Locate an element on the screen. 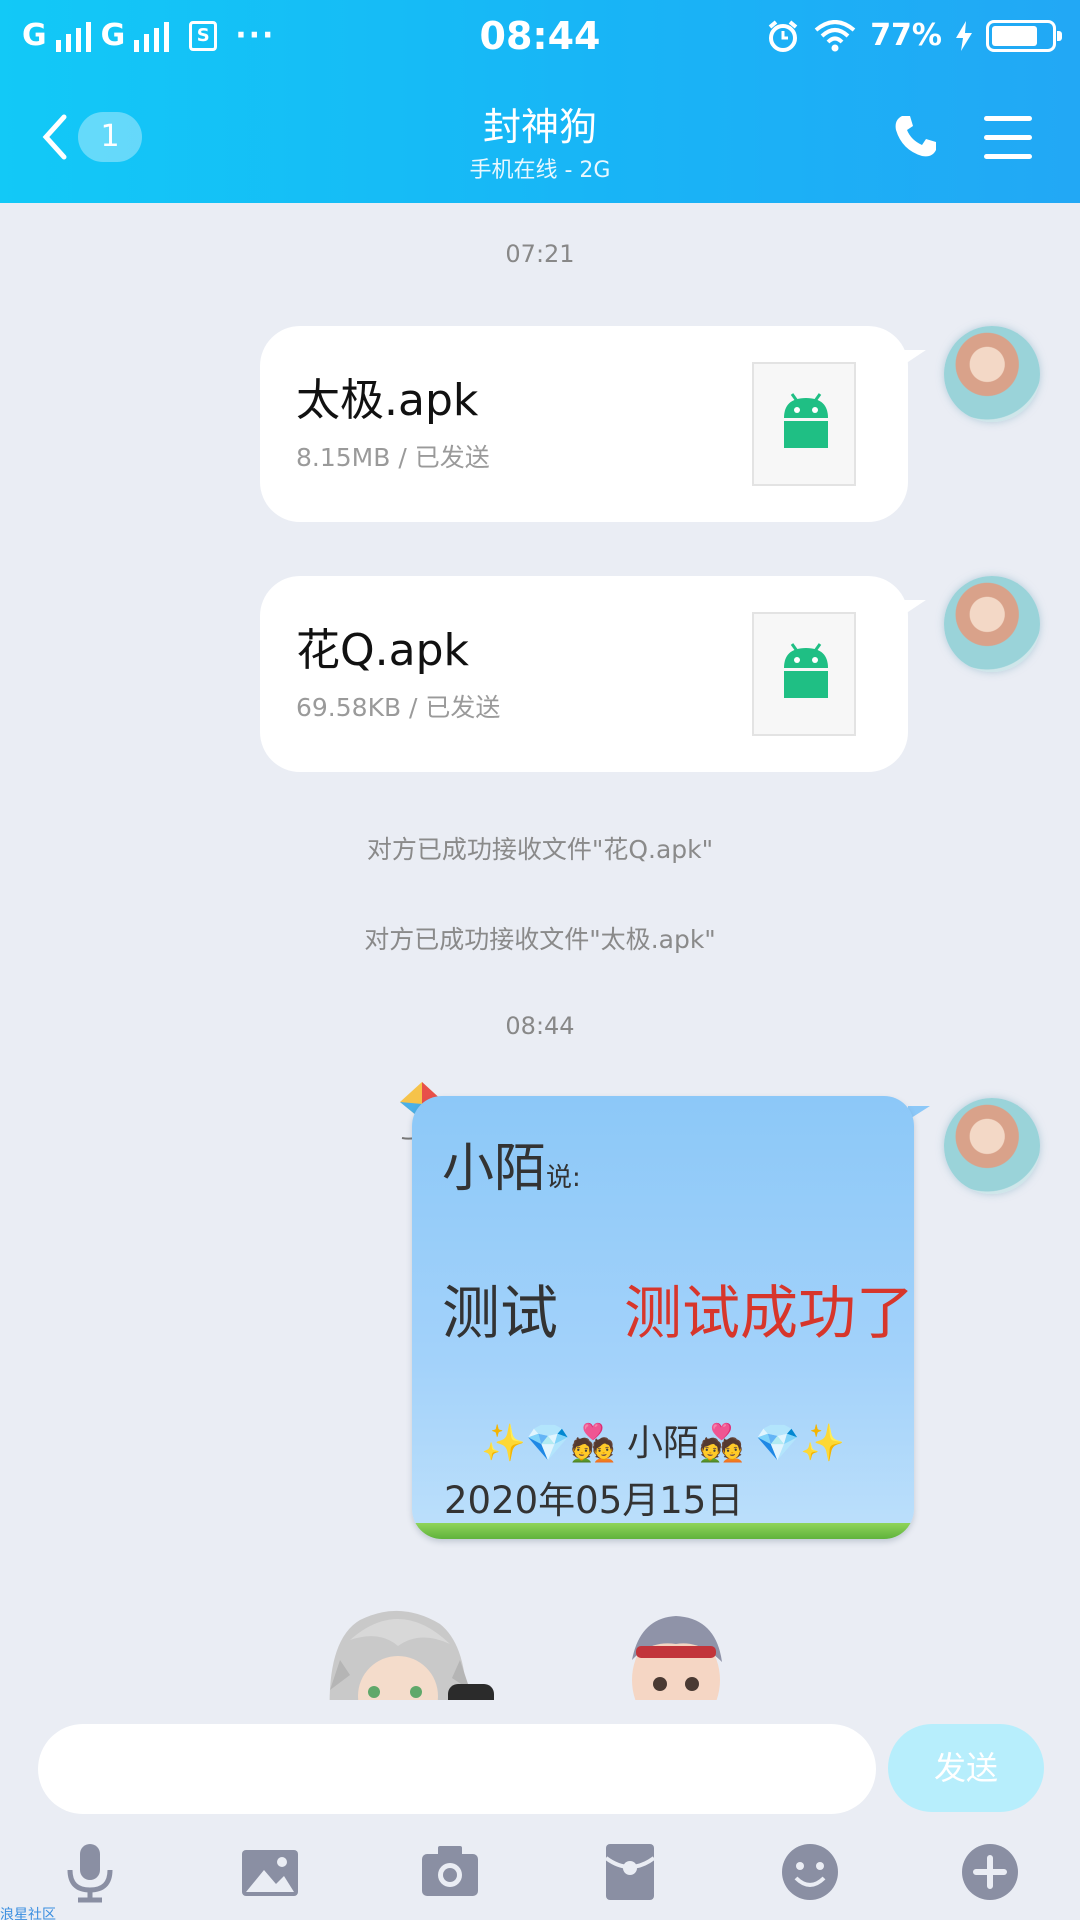 The width and height of the screenshot is (1080, 1920). message-author: 小陌说: is located at coordinates (511, 1163).